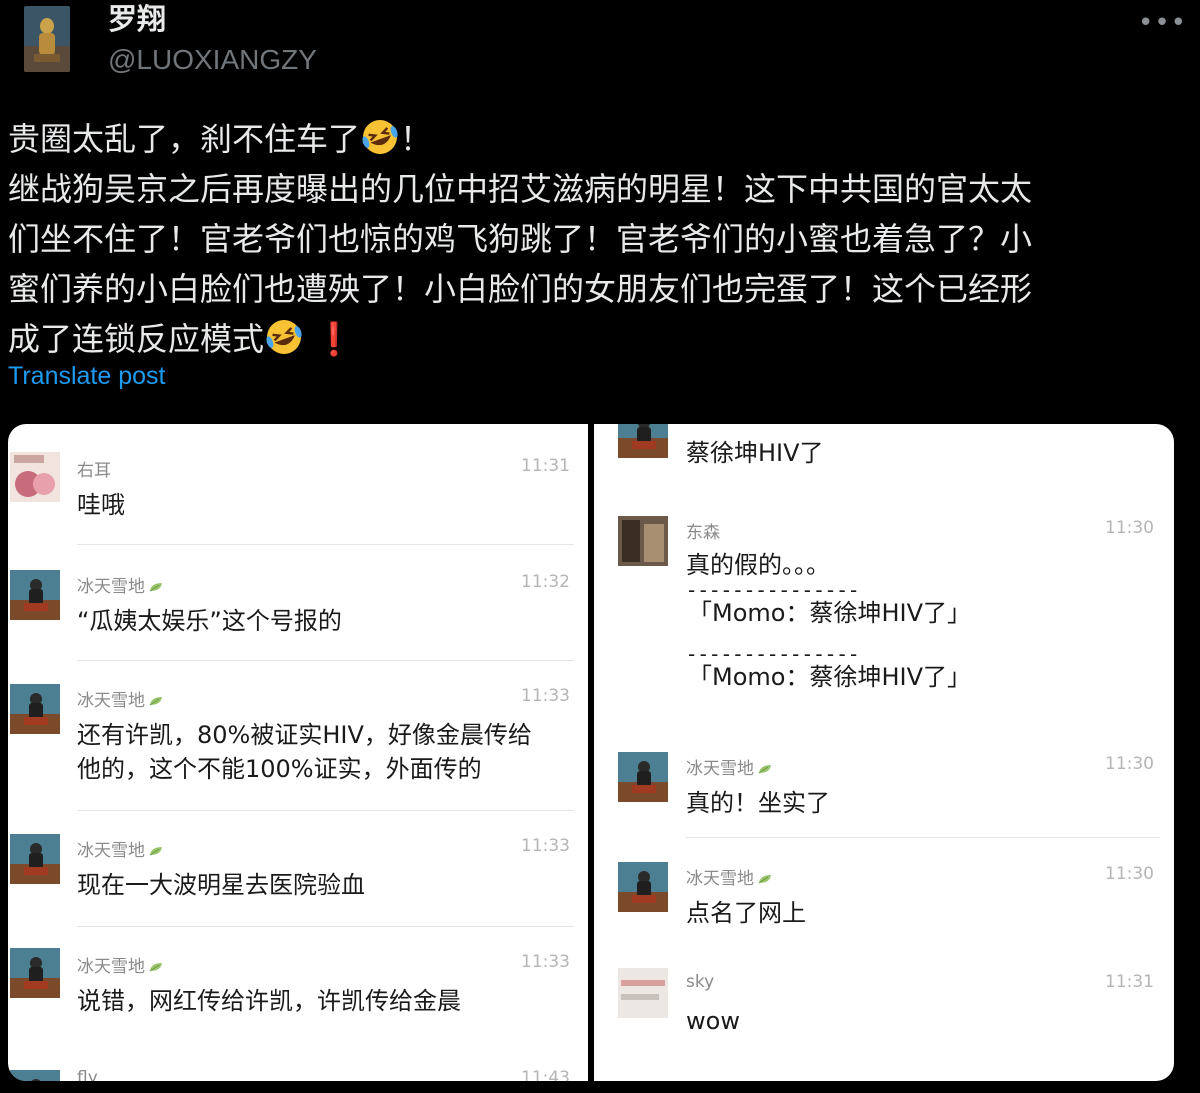 The image size is (1200, 1093). What do you see at coordinates (334, 339) in the screenshot?
I see `red-exclamation-icon: ❗` at bounding box center [334, 339].